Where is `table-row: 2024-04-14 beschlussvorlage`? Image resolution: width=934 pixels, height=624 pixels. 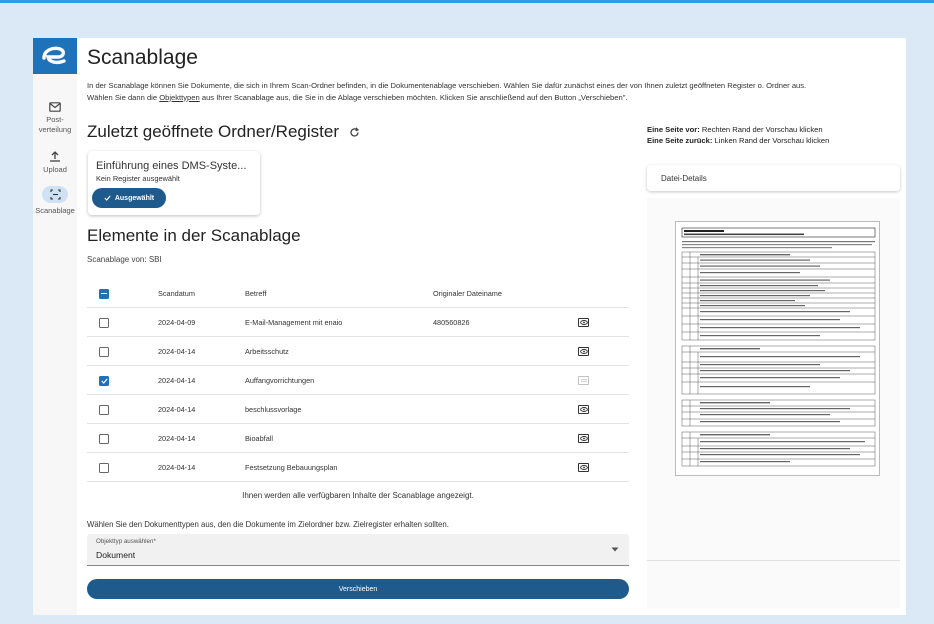
table-row: 2024-04-14 beschlussvorlage is located at coordinates (358, 409).